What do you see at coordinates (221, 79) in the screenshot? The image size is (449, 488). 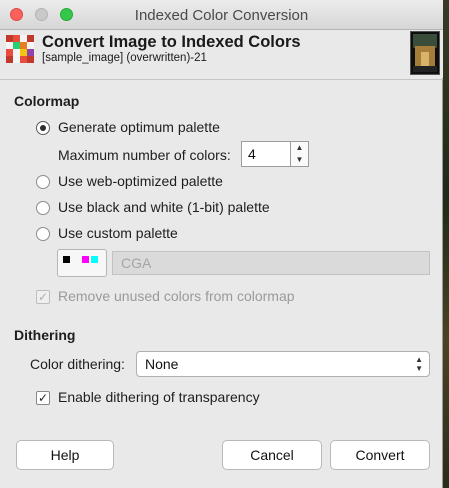 I see `header-divider` at bounding box center [221, 79].